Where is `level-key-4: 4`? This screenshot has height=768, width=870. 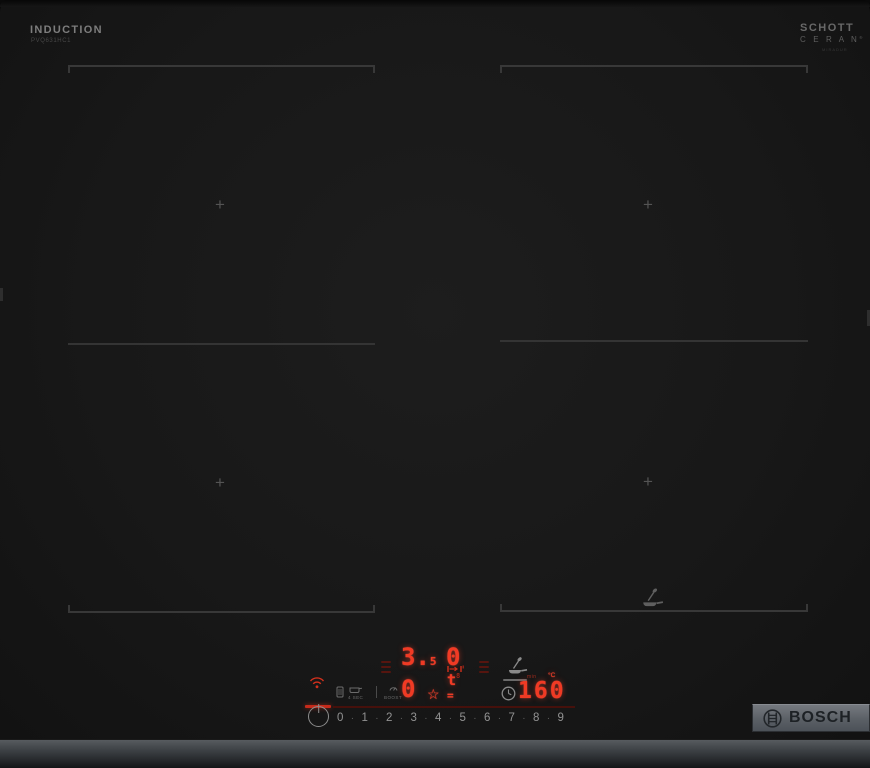
level-key-4: 4 is located at coordinates (438, 718).